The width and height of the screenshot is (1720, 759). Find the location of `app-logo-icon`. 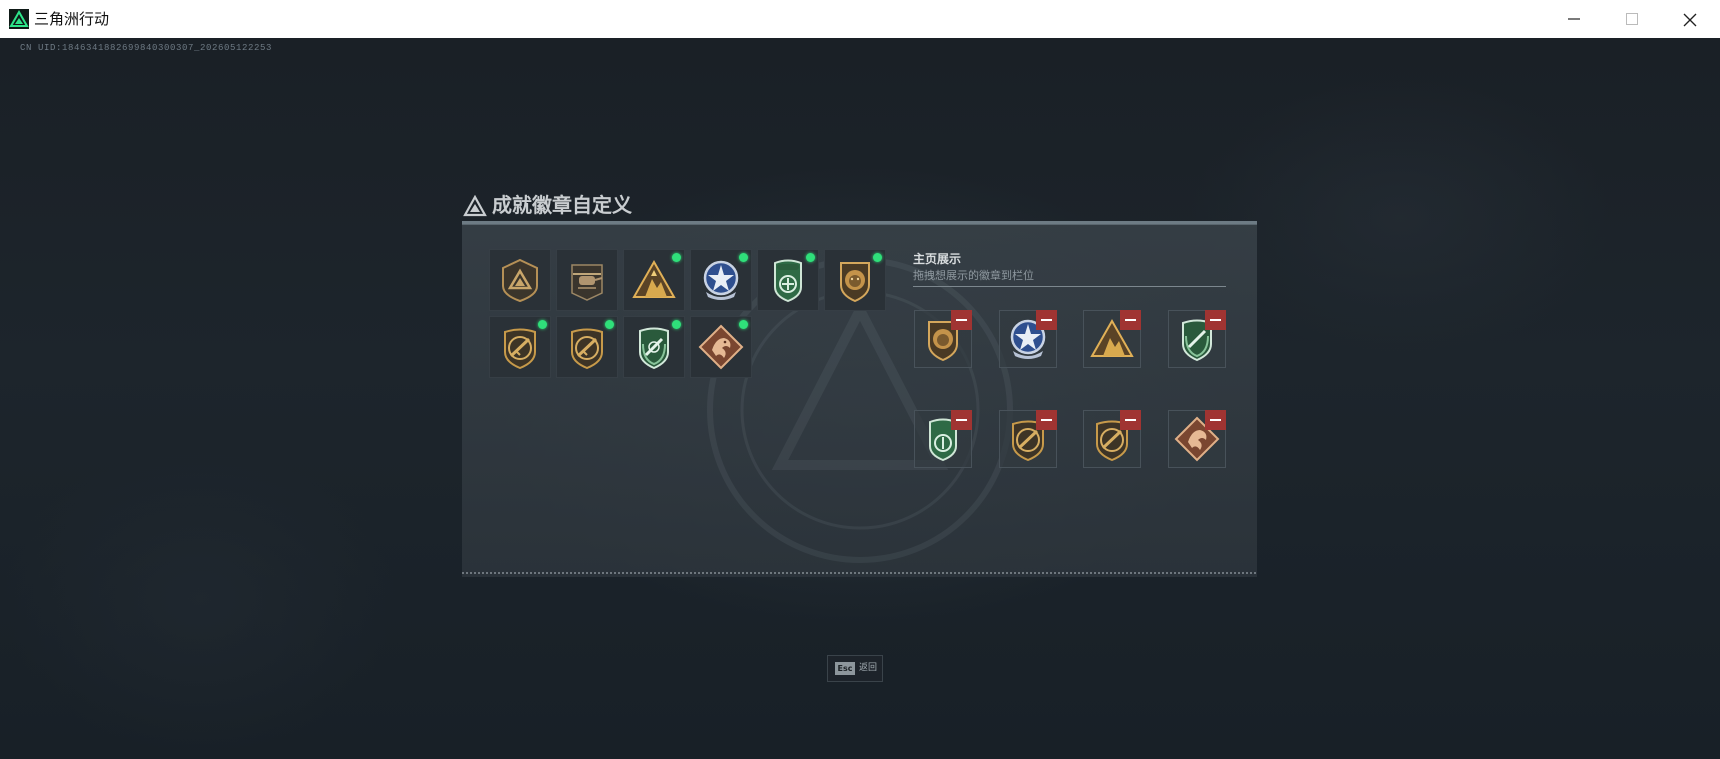

app-logo-icon is located at coordinates (19, 19).